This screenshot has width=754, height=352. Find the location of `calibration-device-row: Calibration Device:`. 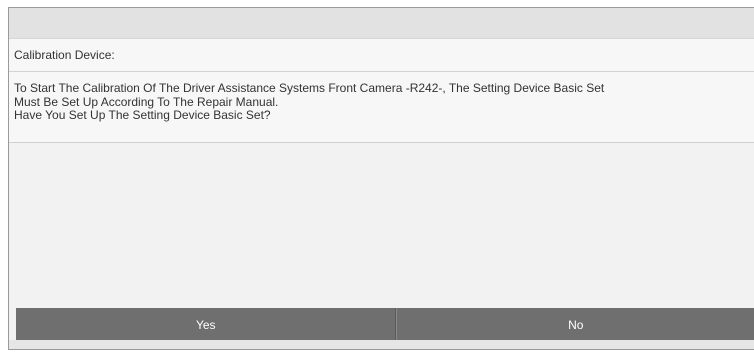

calibration-device-row: Calibration Device: is located at coordinates (381, 55).